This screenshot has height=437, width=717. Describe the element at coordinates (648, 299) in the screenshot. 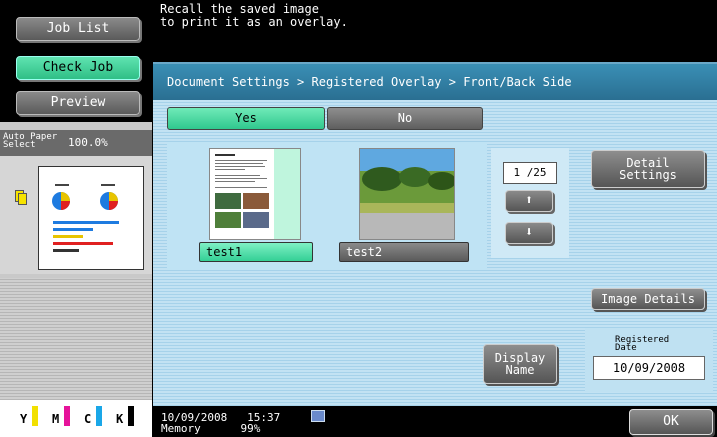

I see `image-details-button: Image Details` at that location.